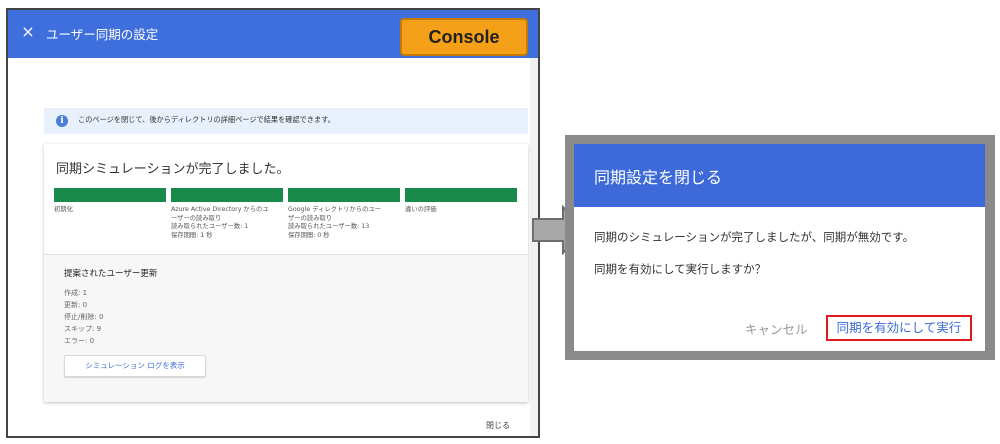 Image resolution: width=1000 pixels, height=444 pixels. Describe the element at coordinates (754, 237) in the screenshot. I see `dialog-message: 同期のシミュレーションが完了しましたが、同期が無効です。` at that location.